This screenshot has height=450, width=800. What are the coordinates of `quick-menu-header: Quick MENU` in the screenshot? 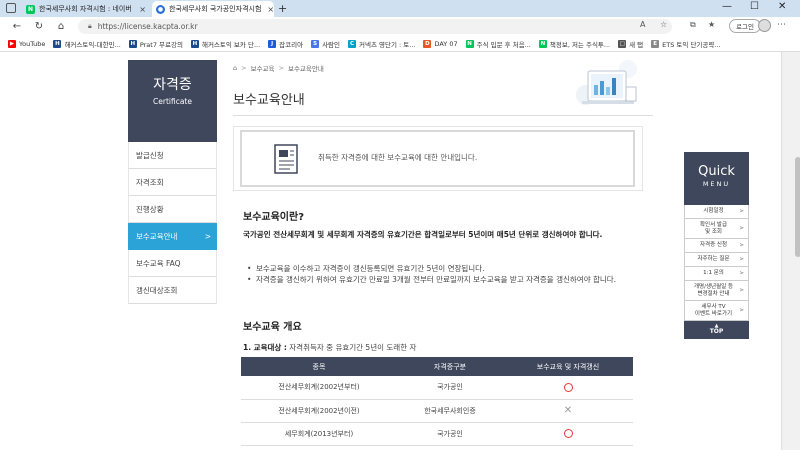 It's located at (716, 178).